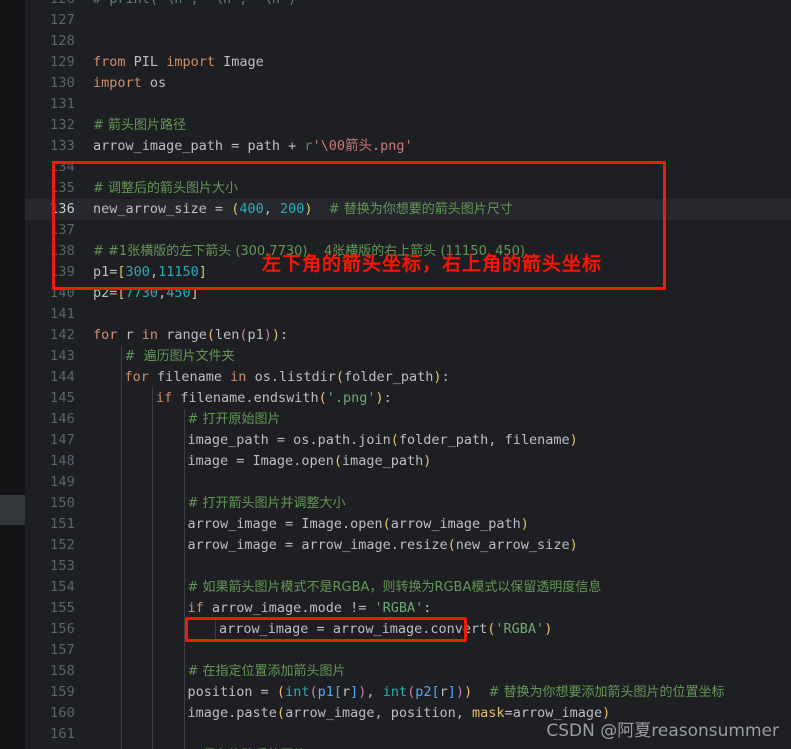 The height and width of the screenshot is (749, 791). What do you see at coordinates (374, 440) in the screenshot?
I see `code-token: join` at bounding box center [374, 440].